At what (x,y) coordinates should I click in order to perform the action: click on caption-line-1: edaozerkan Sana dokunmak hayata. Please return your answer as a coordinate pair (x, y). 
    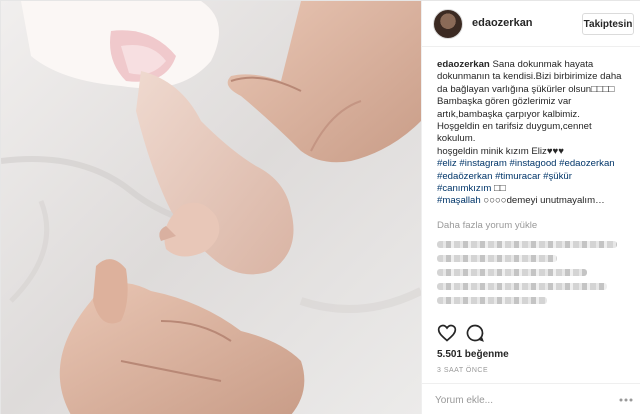
    Looking at the image, I should click on (537, 65).